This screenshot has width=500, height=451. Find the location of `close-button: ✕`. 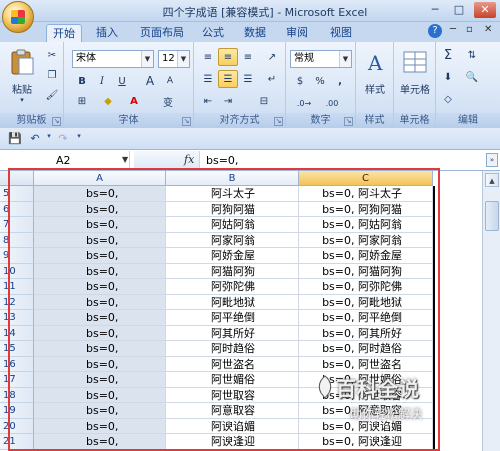

close-button: ✕ is located at coordinates (485, 10).